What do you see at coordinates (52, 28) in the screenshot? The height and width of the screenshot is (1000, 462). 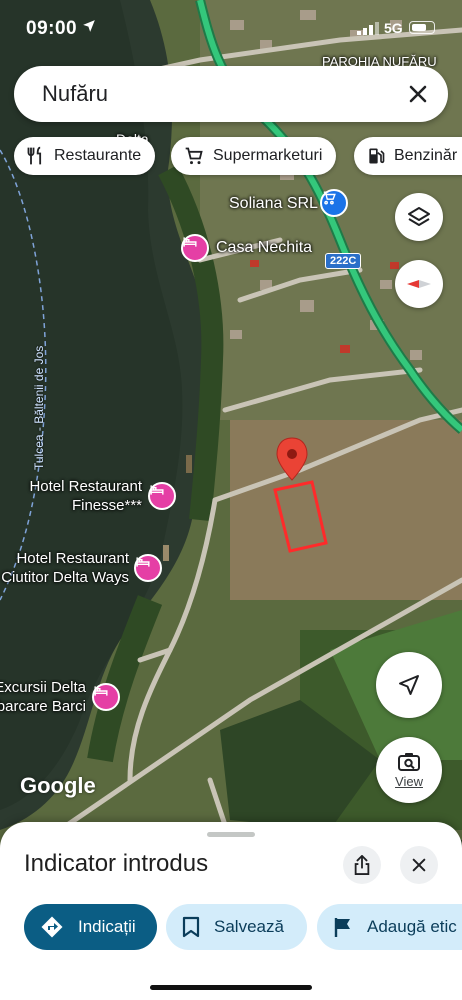 I see `status-time: 09:00` at bounding box center [52, 28].